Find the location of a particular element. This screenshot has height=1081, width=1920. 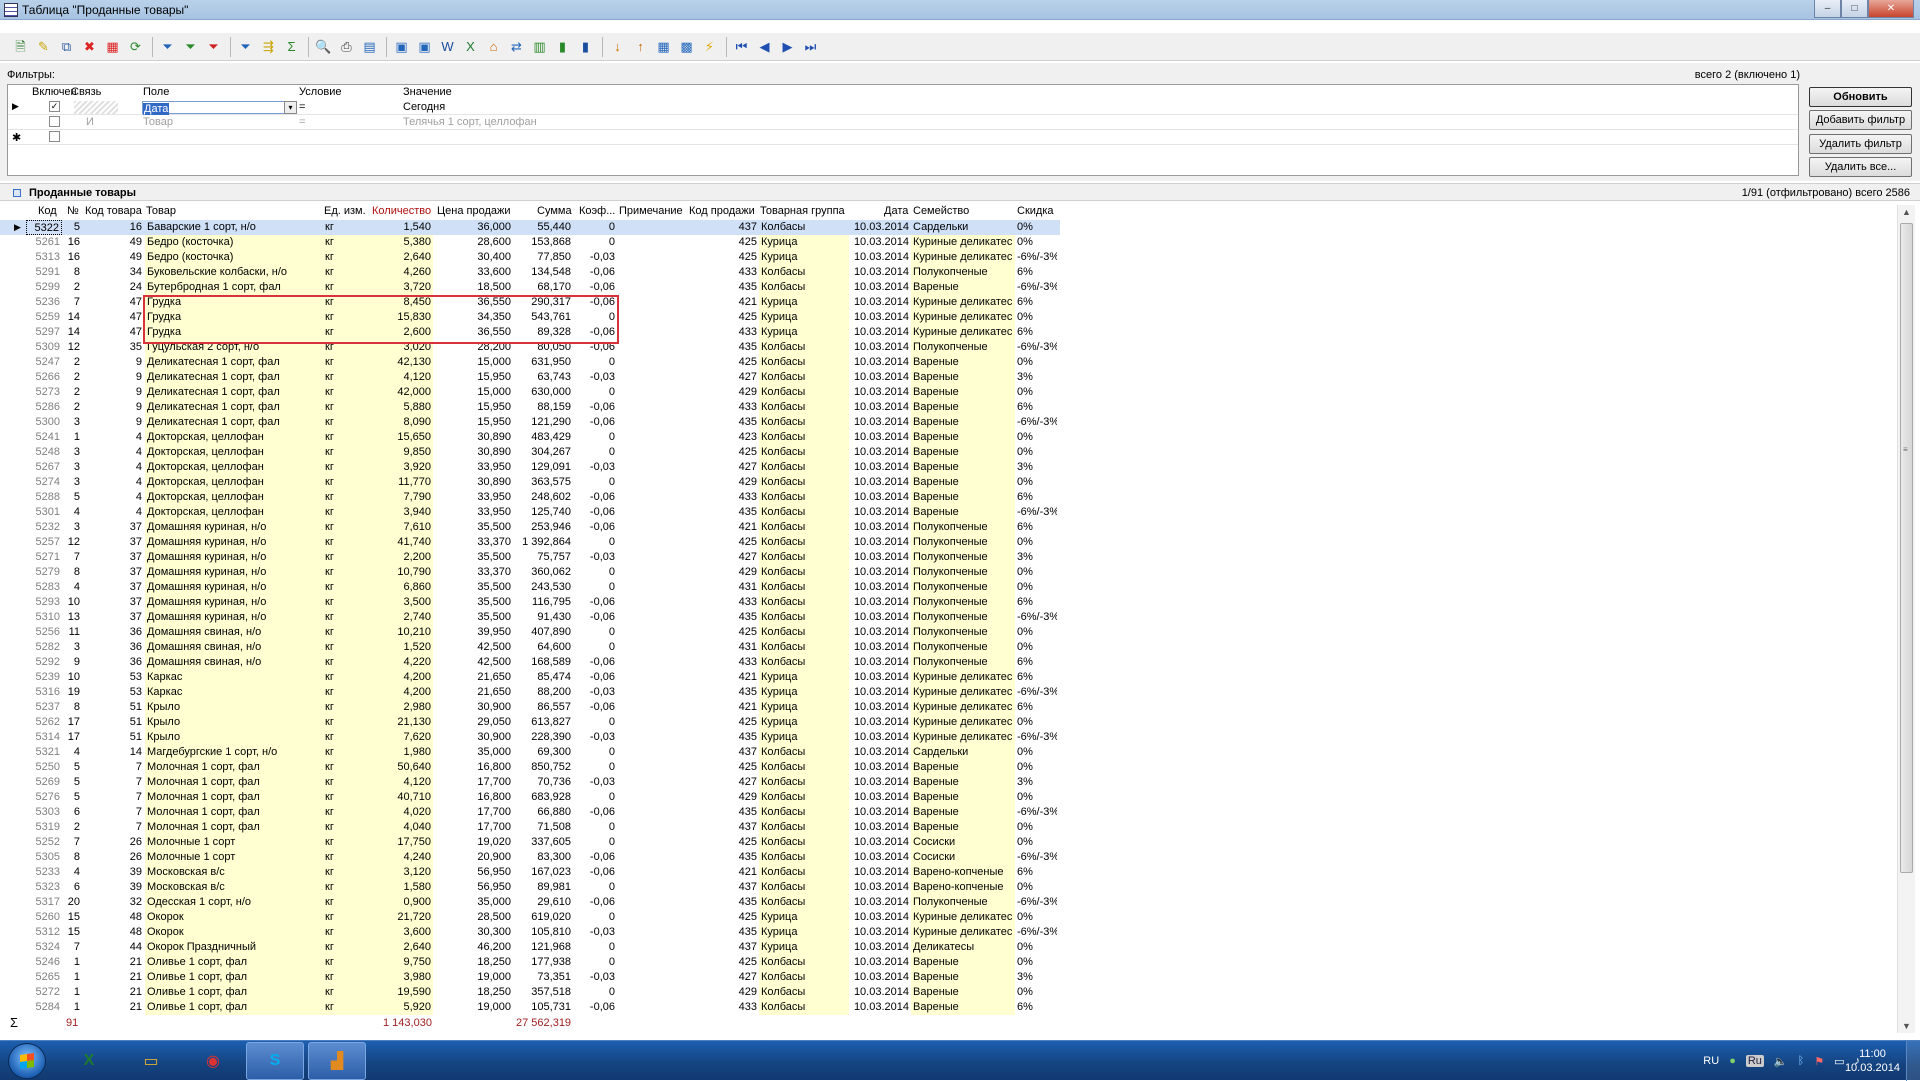

table-cell: 47 is located at coordinates (113, 332).